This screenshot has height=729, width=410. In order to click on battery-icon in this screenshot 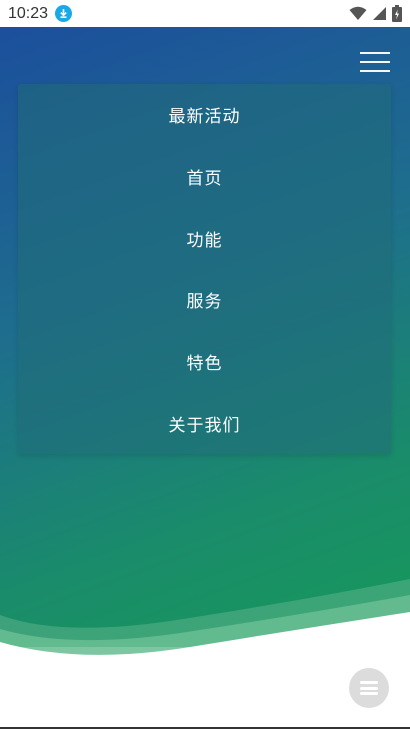, I will do `click(397, 13)`.